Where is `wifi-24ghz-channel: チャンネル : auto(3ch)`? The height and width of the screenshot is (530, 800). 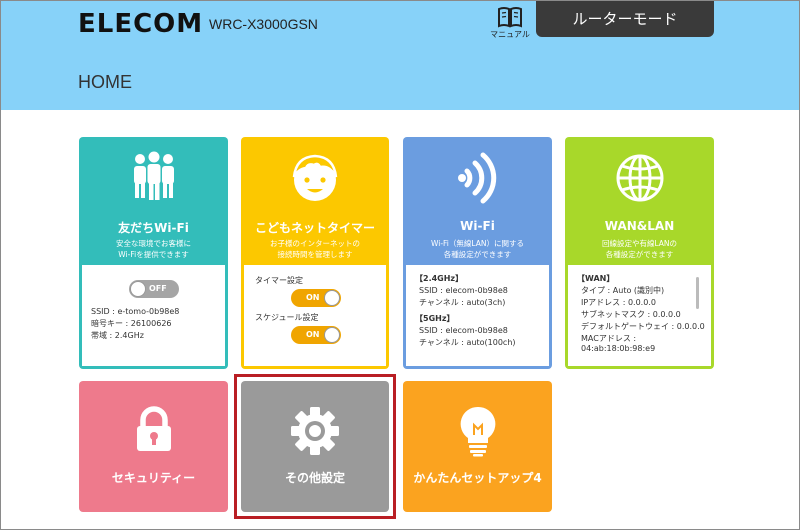 wifi-24ghz-channel: チャンネル : auto(3ch) is located at coordinates (462, 302).